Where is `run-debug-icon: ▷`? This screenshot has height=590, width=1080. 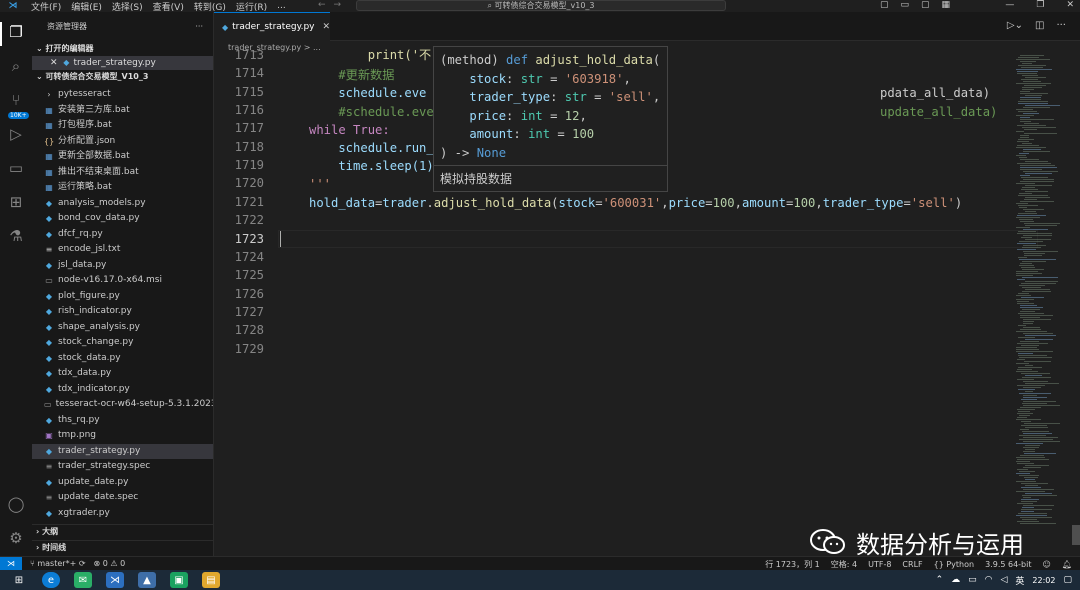 run-debug-icon: ▷ is located at coordinates (16, 134).